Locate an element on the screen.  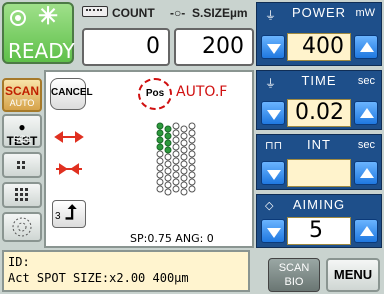
count-size-area: COUNT -○- S.SIZEµm 0 200 is located at coordinates (167, 34).